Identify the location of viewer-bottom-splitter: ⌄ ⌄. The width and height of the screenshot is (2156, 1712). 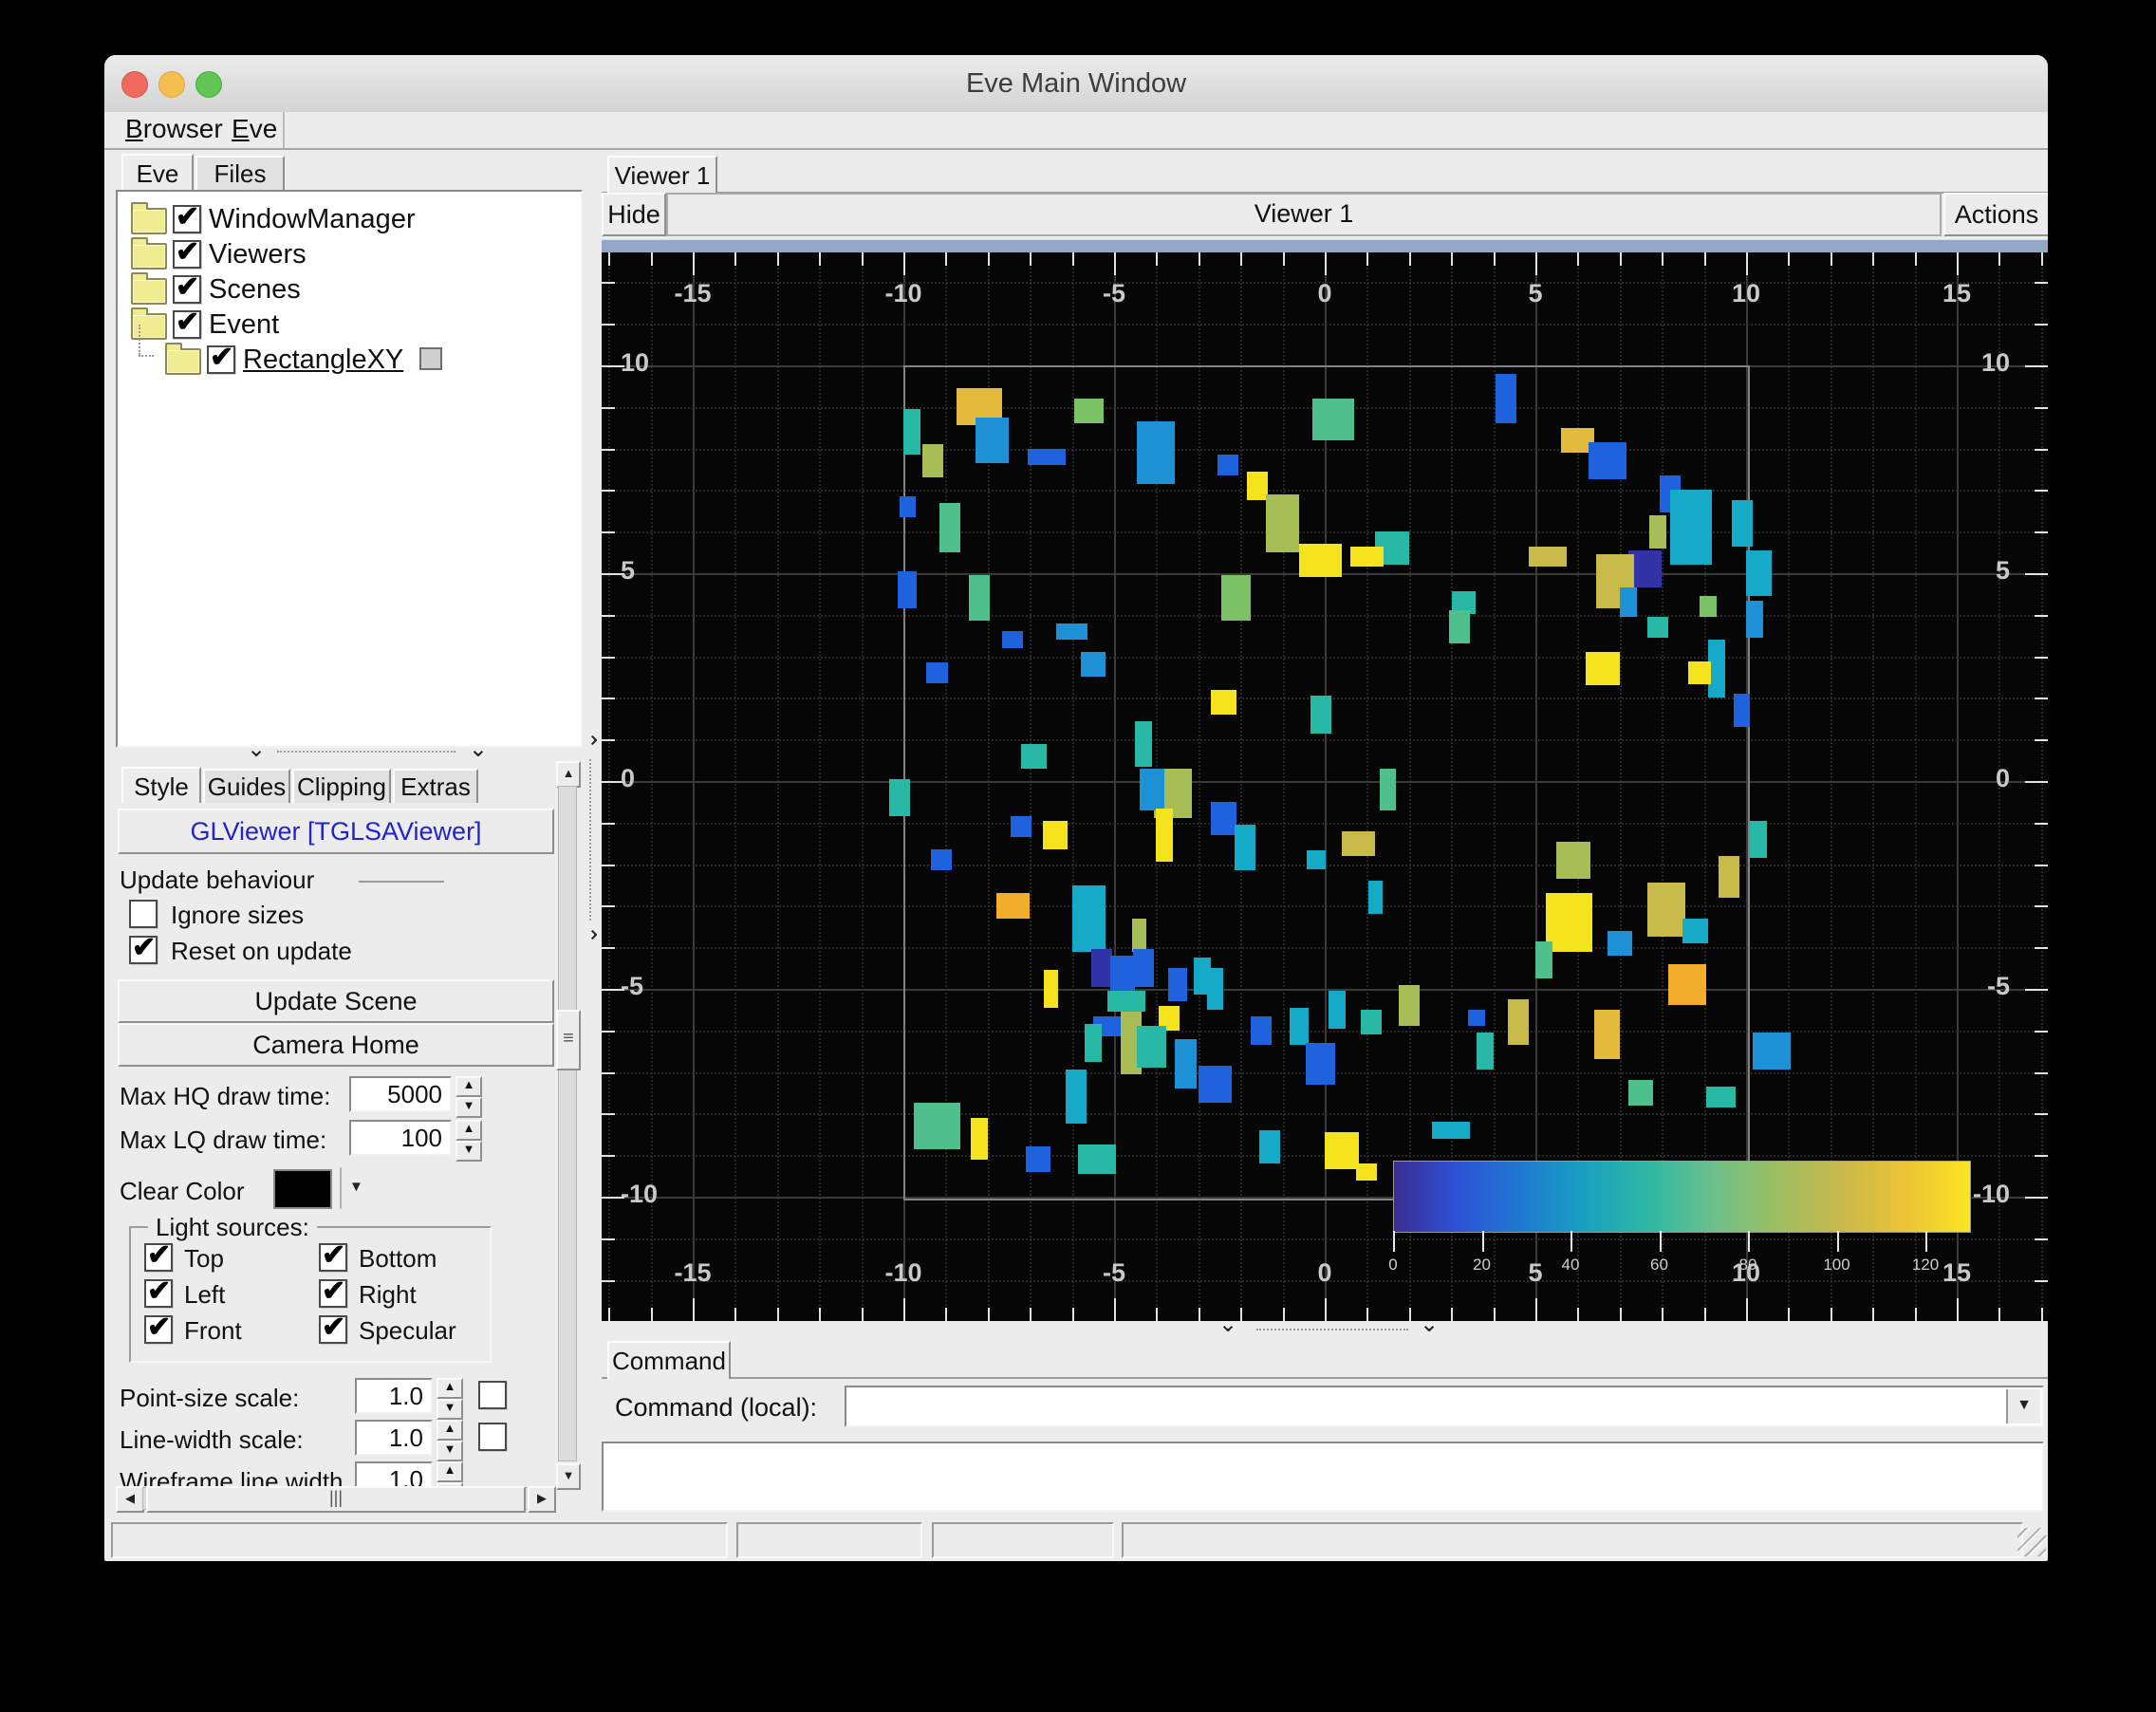
(1325, 1327).